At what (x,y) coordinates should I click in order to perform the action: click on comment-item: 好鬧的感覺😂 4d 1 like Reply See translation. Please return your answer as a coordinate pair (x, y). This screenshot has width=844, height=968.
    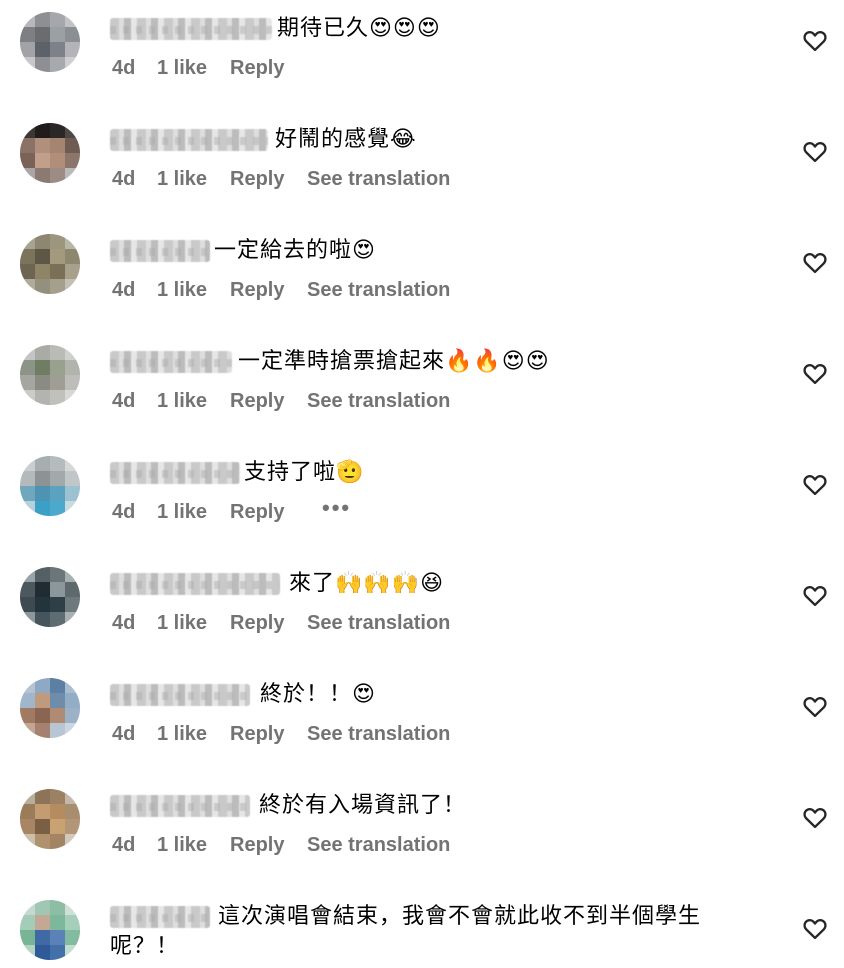
    Looking at the image, I should click on (422, 166).